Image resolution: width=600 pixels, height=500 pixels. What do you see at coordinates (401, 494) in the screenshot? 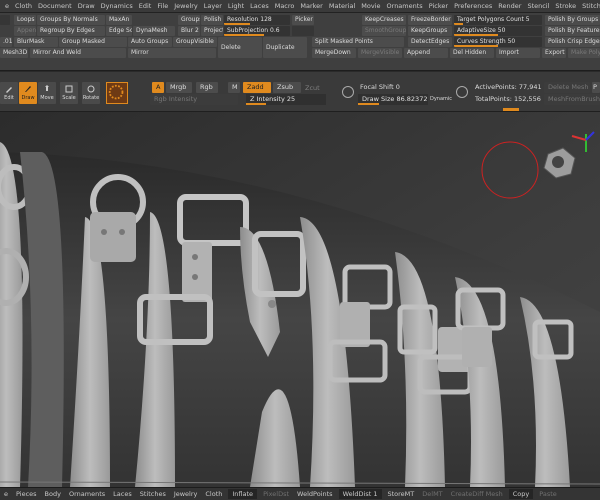
I see `bottom-item-12: StoreMT` at bounding box center [401, 494].